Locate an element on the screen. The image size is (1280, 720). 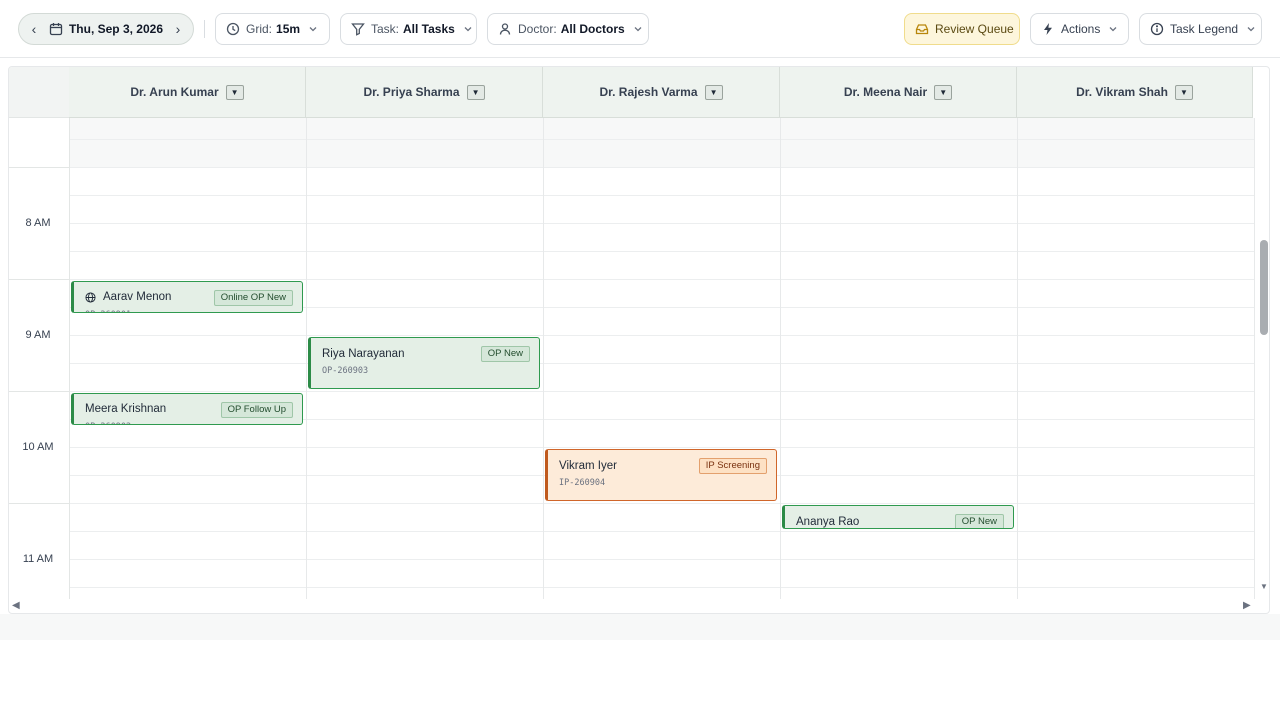
appointment-card: Riya Narayanan OP-260903 OP New is located at coordinates (424, 363).